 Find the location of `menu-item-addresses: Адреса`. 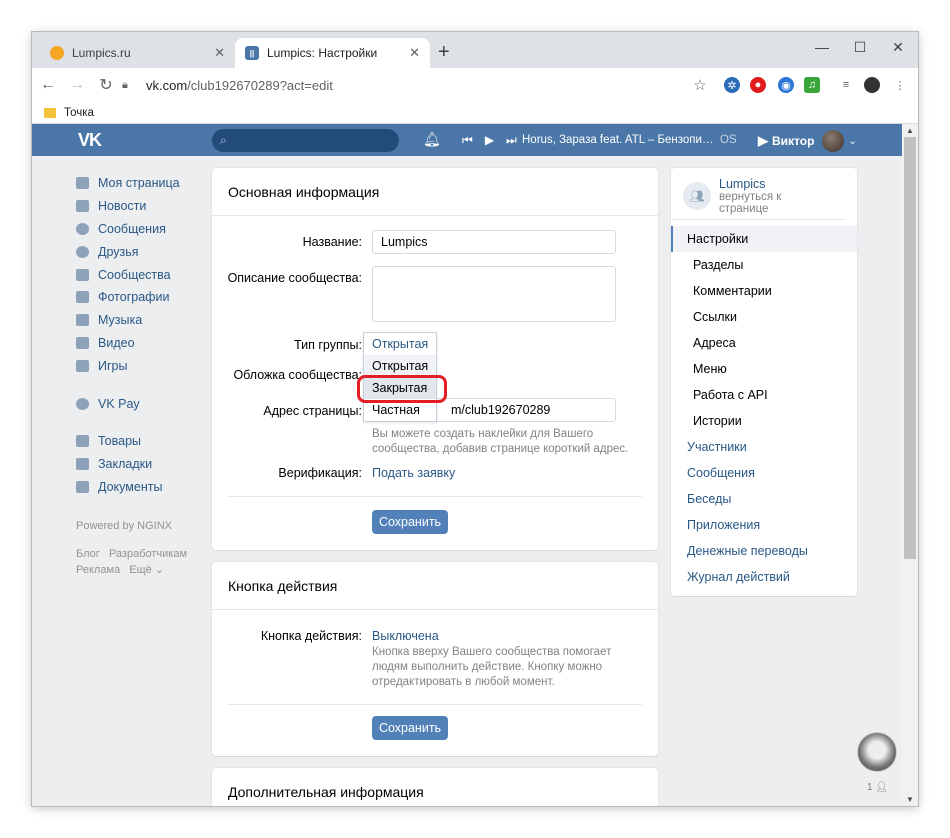

menu-item-addresses: Адреса is located at coordinates (764, 343).